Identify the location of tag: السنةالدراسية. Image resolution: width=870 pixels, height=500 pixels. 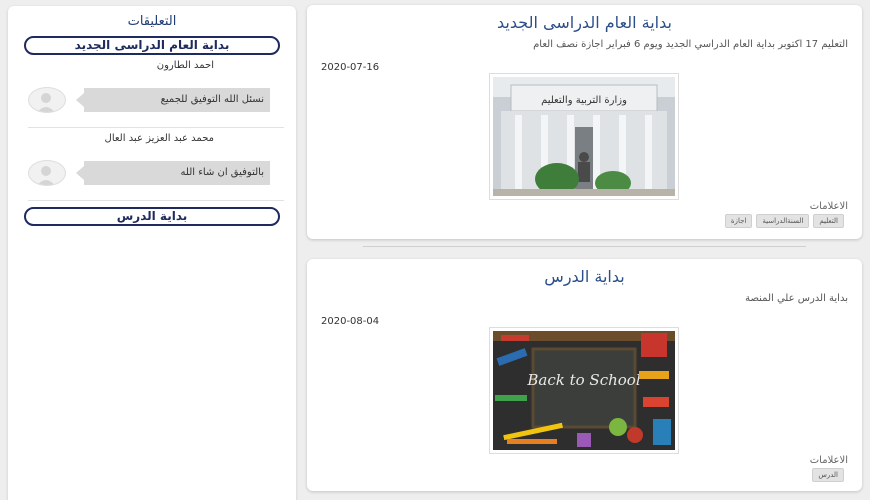
(783, 221).